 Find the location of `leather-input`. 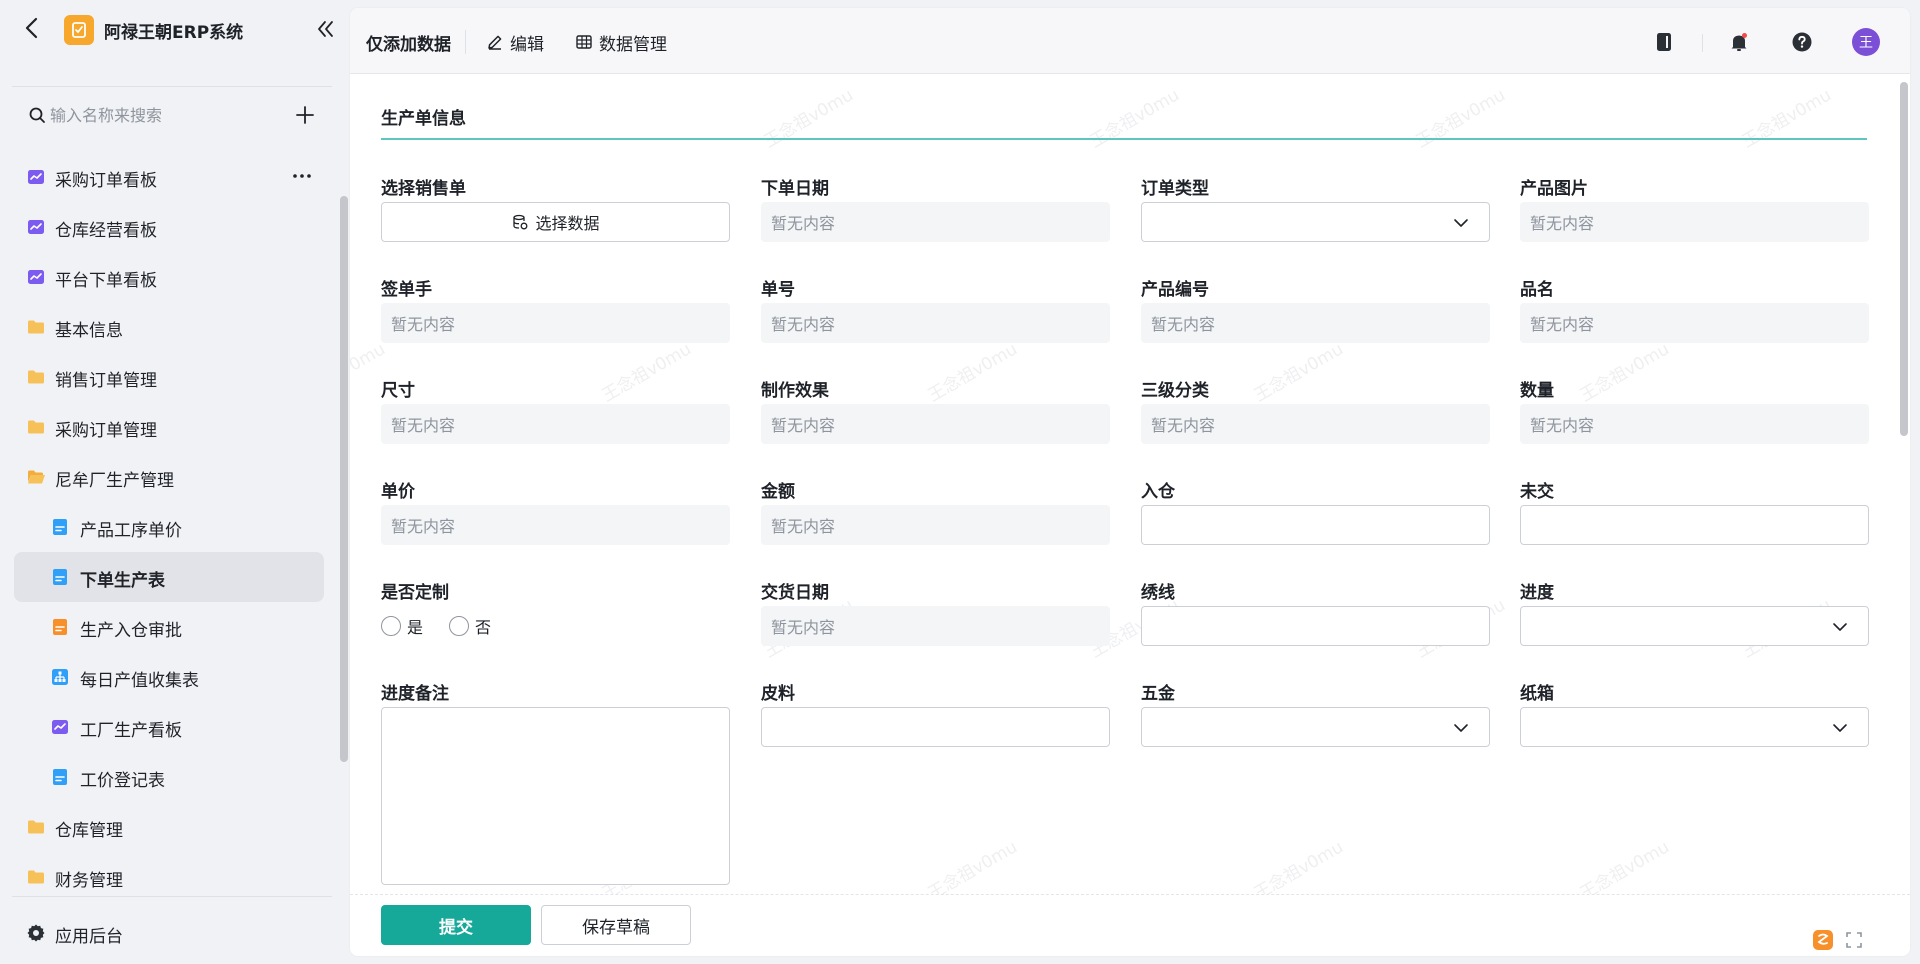

leather-input is located at coordinates (935, 727).